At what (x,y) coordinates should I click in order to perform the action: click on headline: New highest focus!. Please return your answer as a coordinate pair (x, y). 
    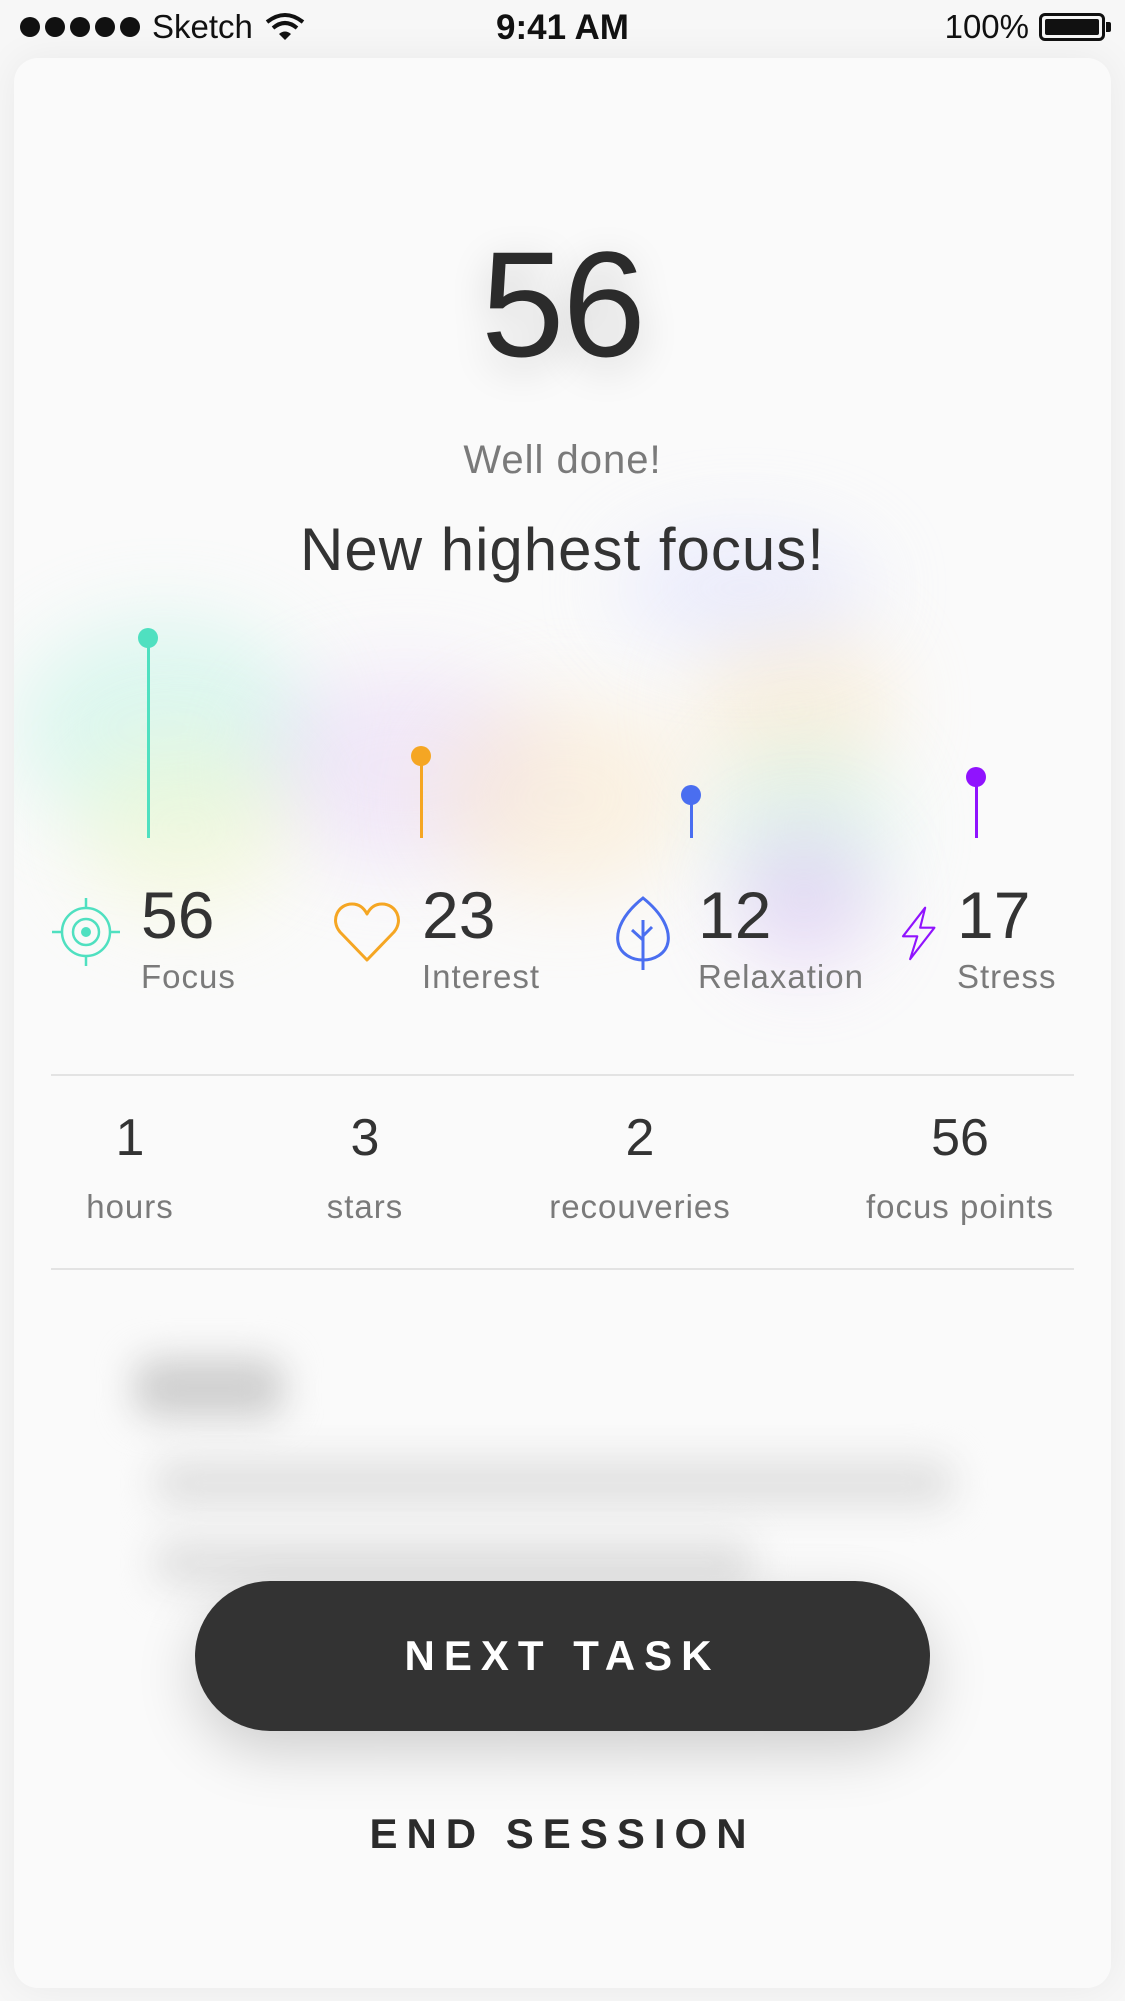
    Looking at the image, I should click on (562, 549).